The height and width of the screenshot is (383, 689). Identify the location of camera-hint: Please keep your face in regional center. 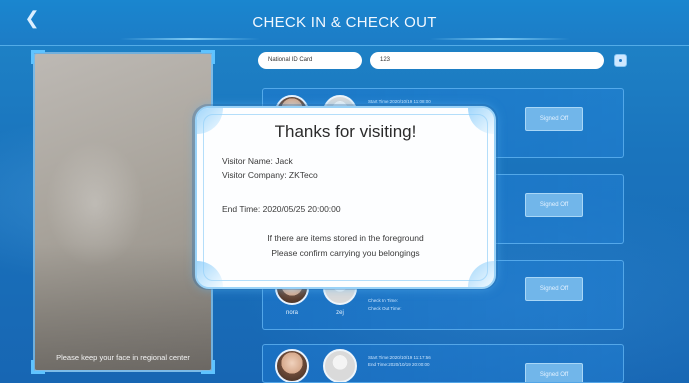
(123, 357).